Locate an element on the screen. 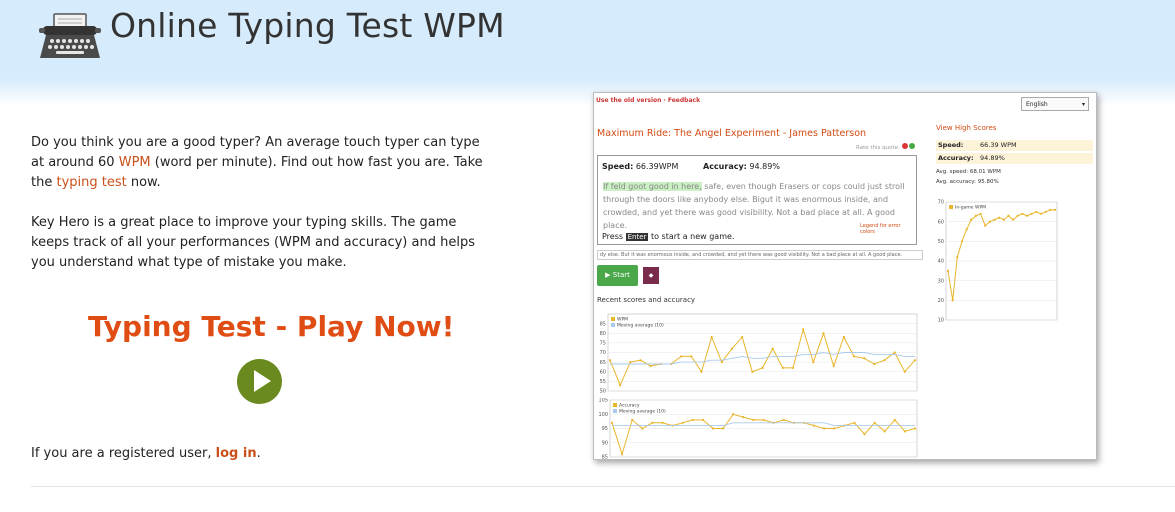  thumbs-up-icon is located at coordinates (912, 146).